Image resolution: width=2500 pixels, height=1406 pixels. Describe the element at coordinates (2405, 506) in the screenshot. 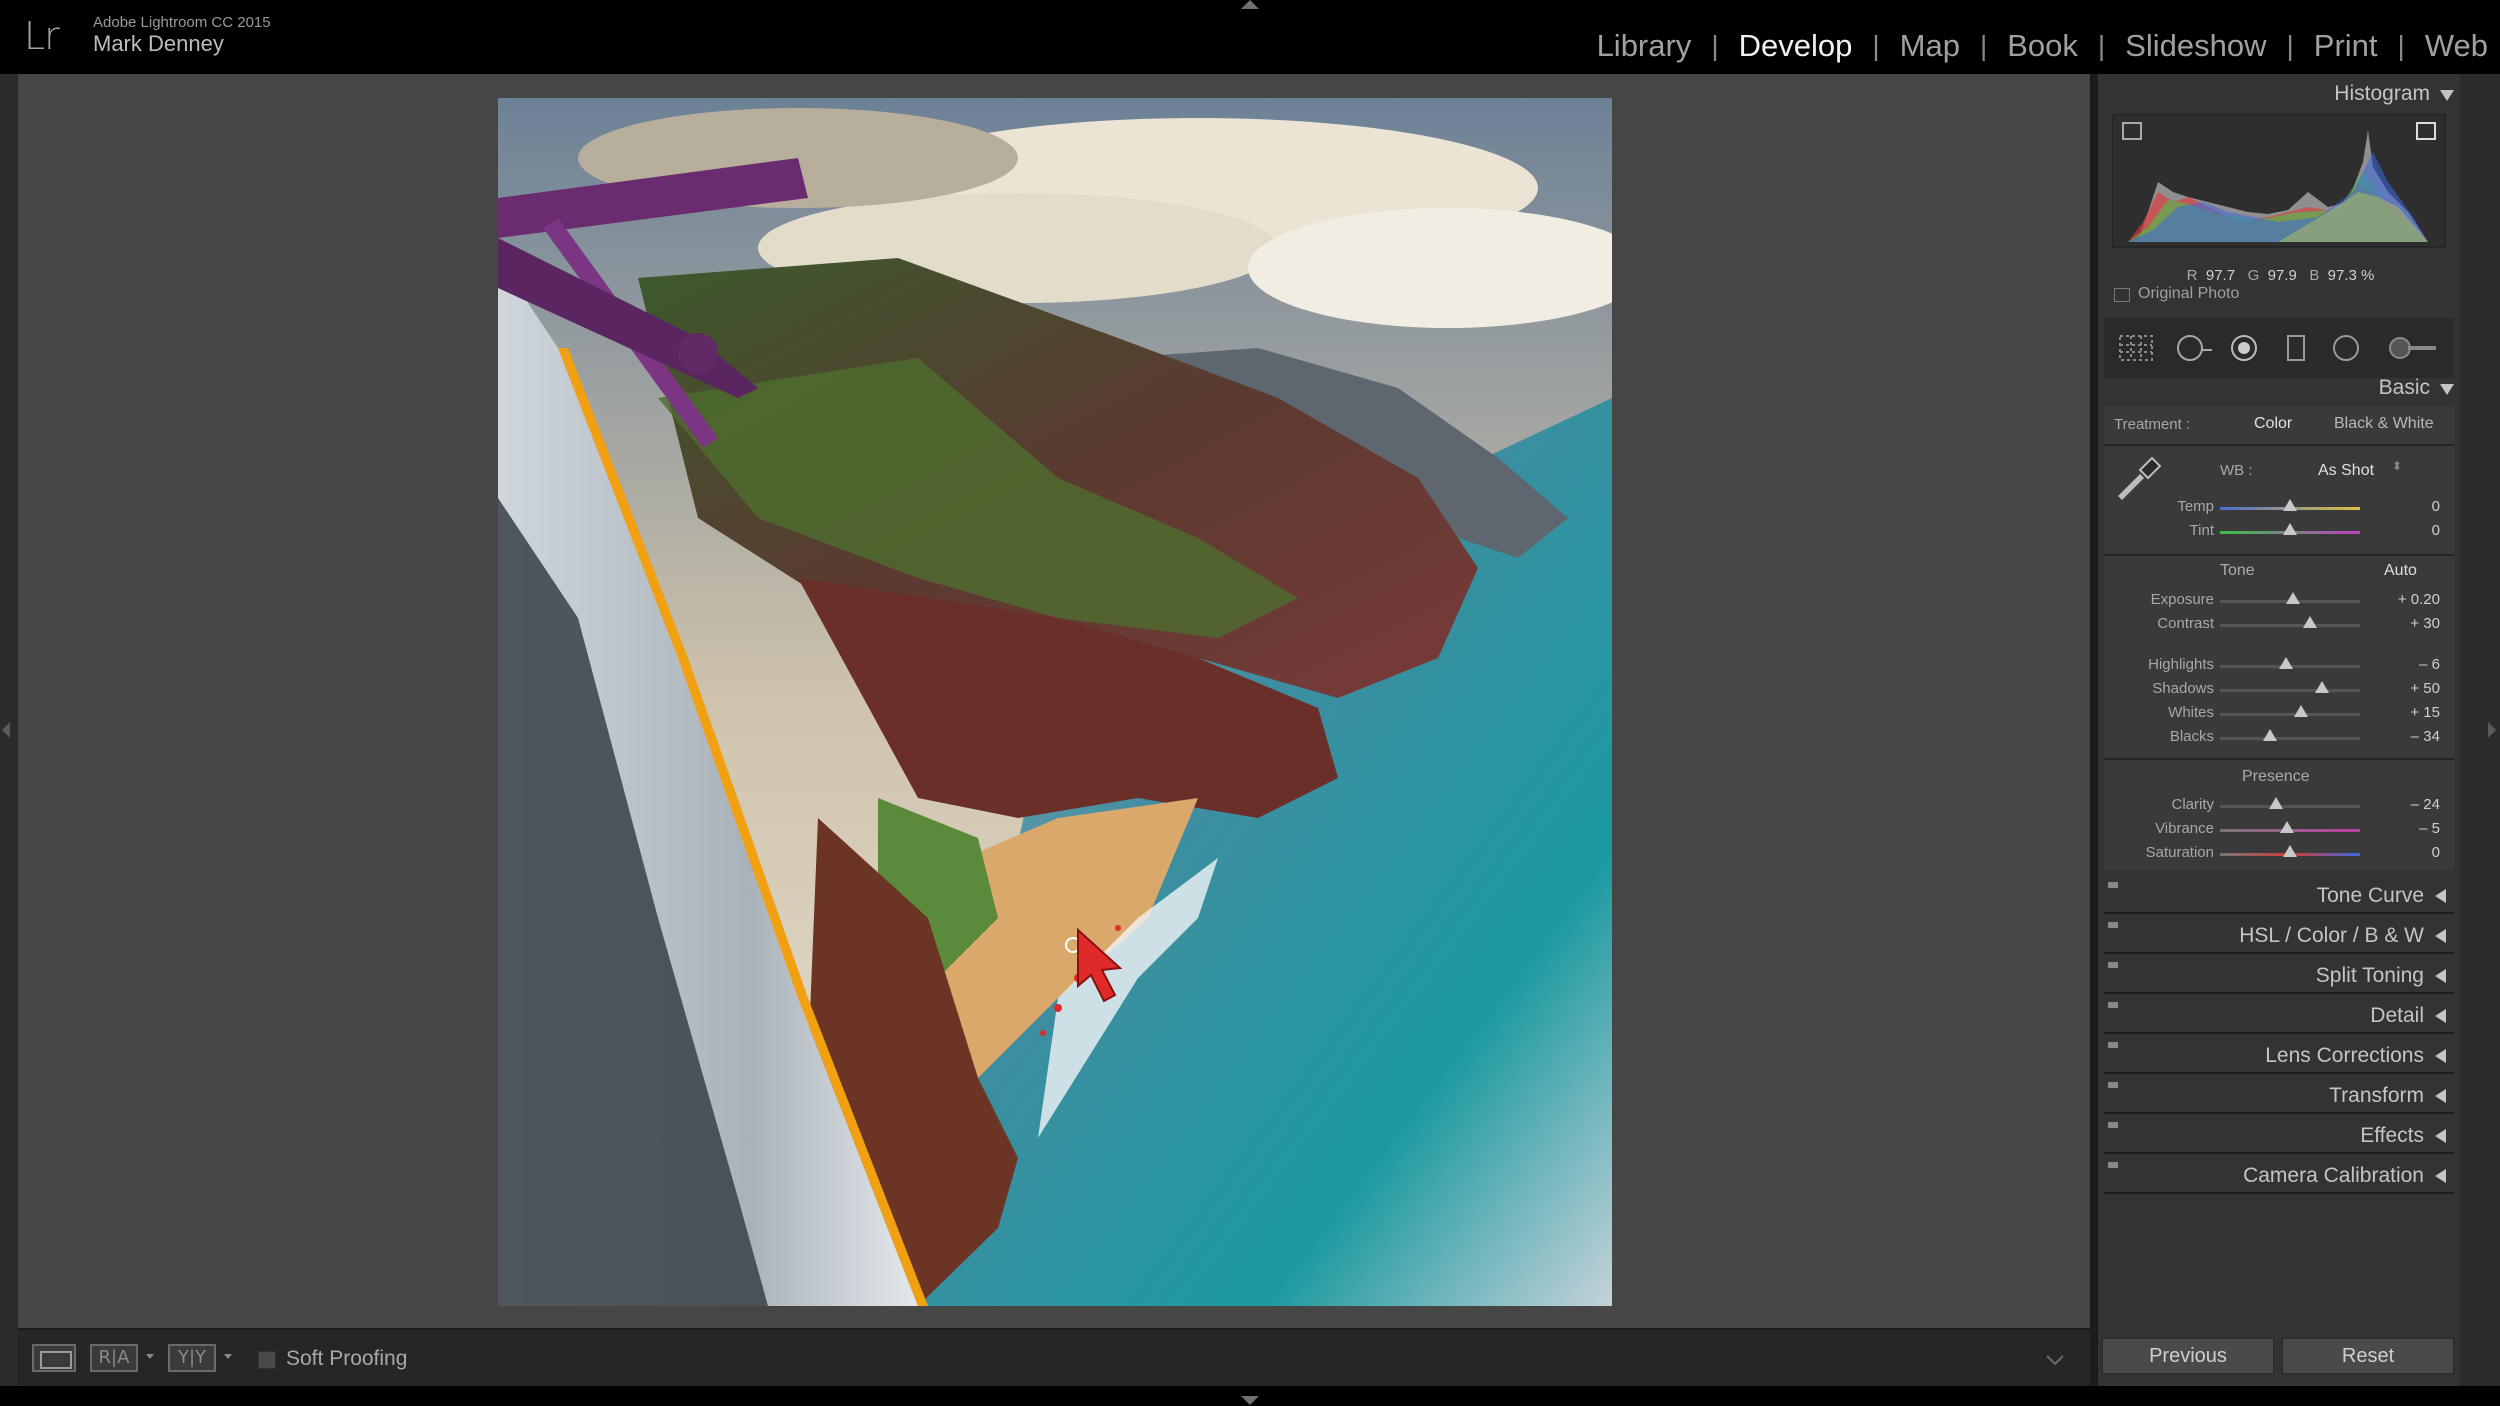

I see `temp-value: 0` at that location.